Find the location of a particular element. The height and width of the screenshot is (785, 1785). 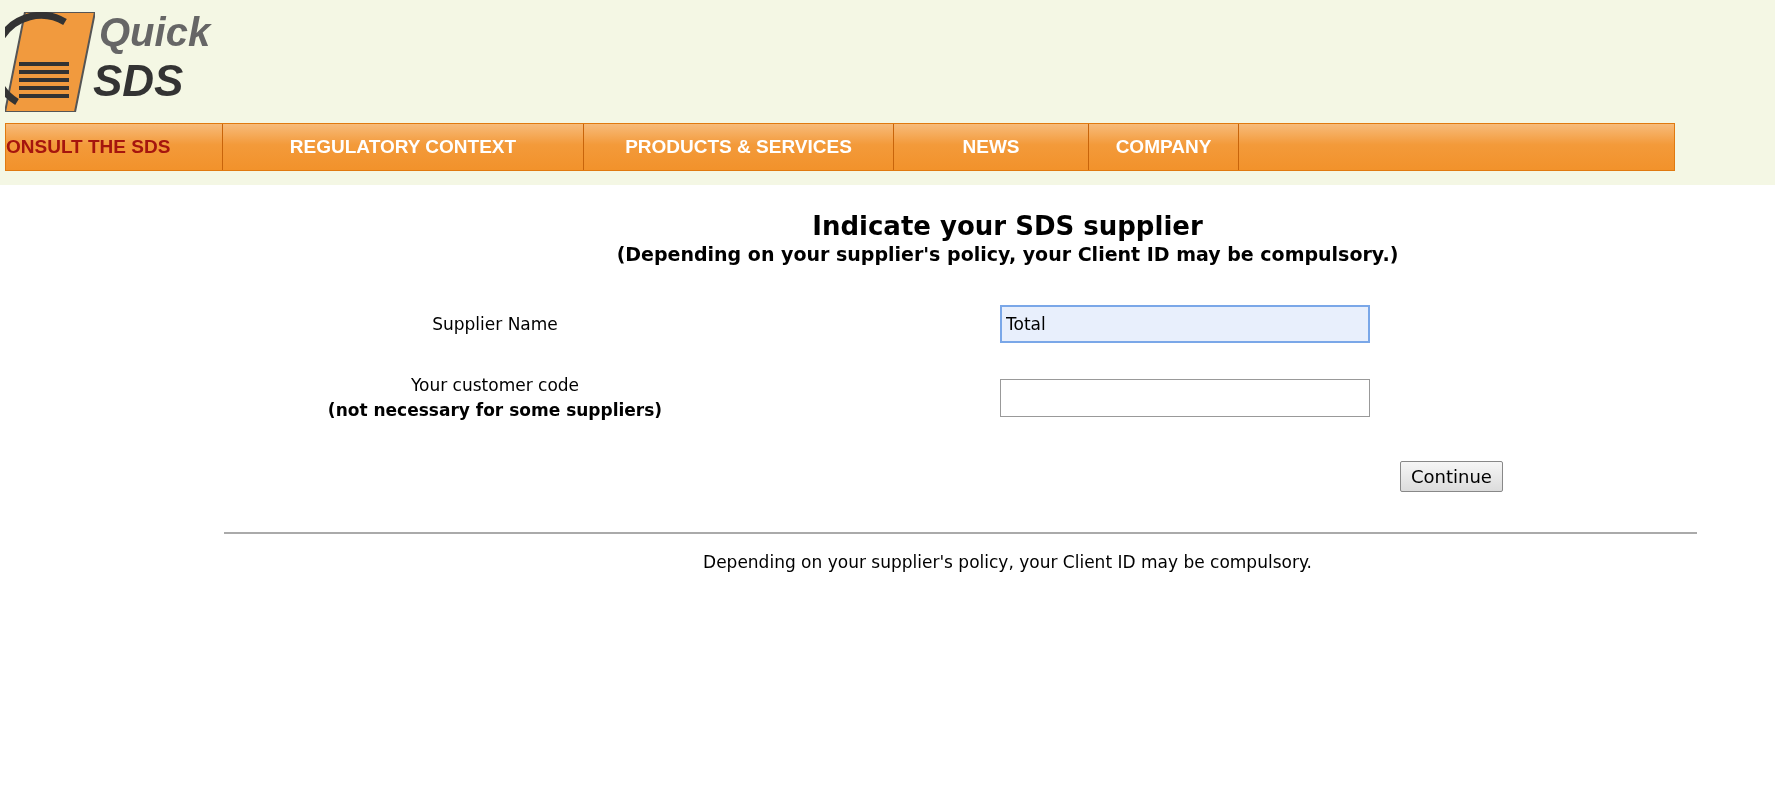

nav-item: COMPANY is located at coordinates (1164, 147).